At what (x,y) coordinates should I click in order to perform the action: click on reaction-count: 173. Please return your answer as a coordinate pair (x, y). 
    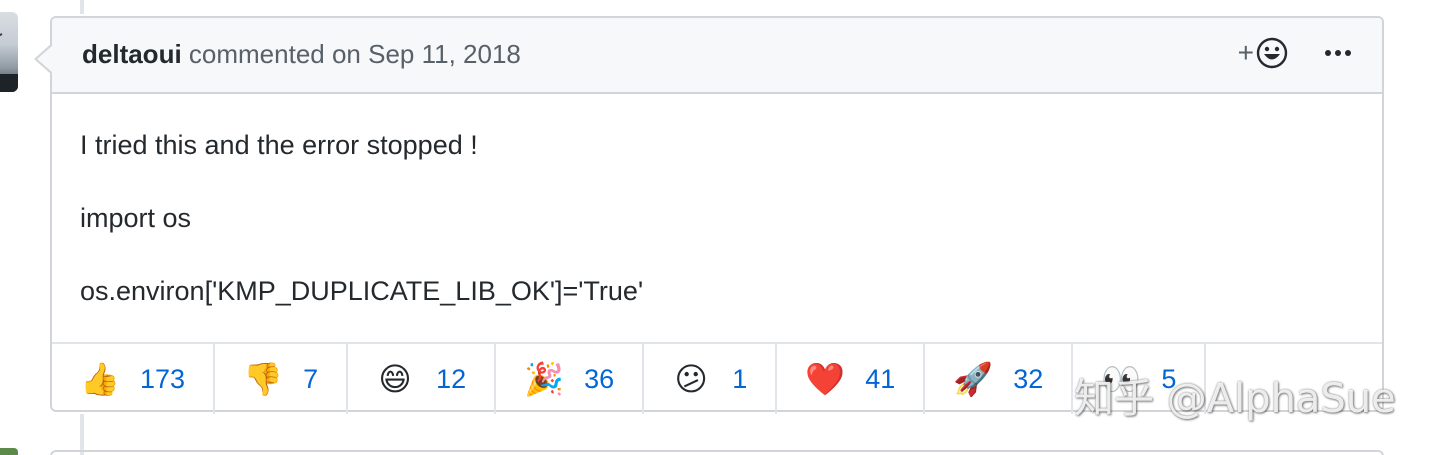
    Looking at the image, I should click on (163, 378).